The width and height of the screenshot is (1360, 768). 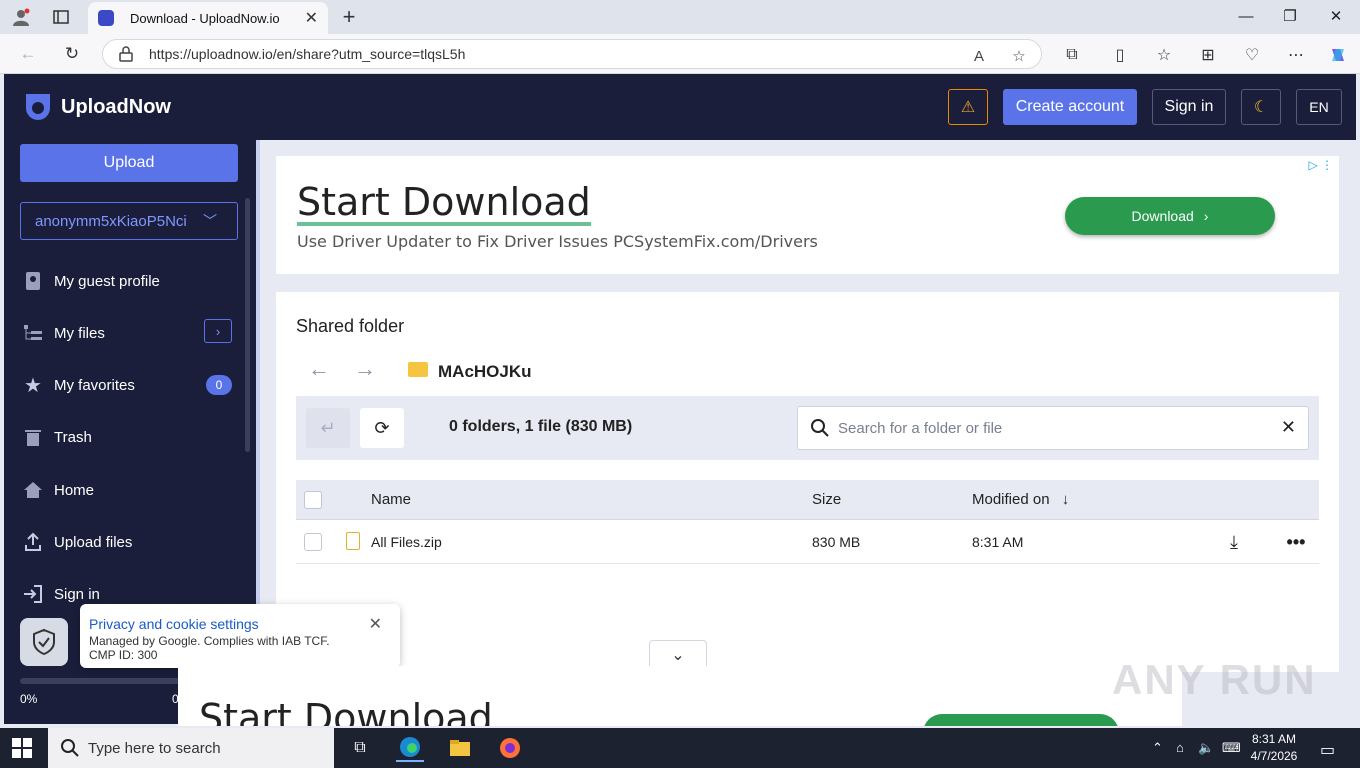 What do you see at coordinates (460, 748) in the screenshot?
I see `file-explorer-icon` at bounding box center [460, 748].